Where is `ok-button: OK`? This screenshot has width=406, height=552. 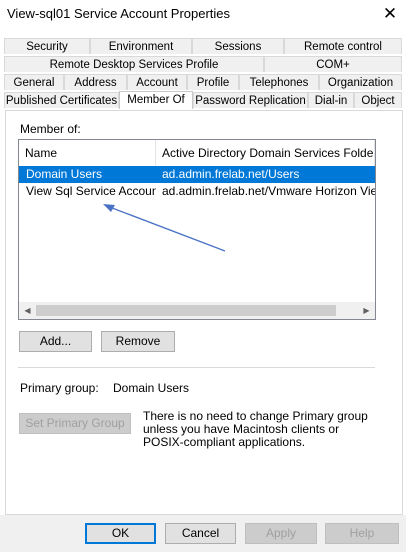 ok-button: OK is located at coordinates (120, 533).